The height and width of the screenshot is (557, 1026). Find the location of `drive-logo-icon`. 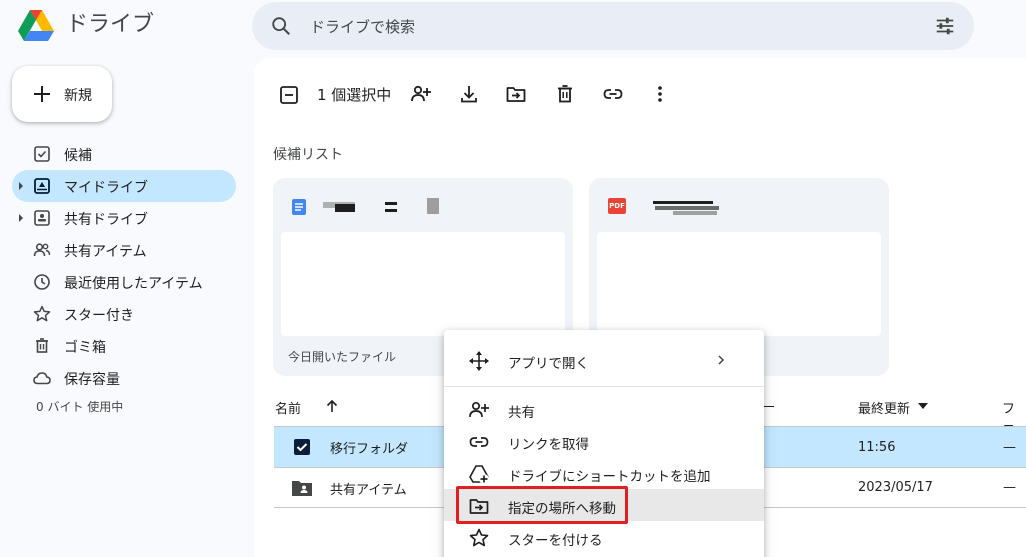

drive-logo-icon is located at coordinates (36, 26).